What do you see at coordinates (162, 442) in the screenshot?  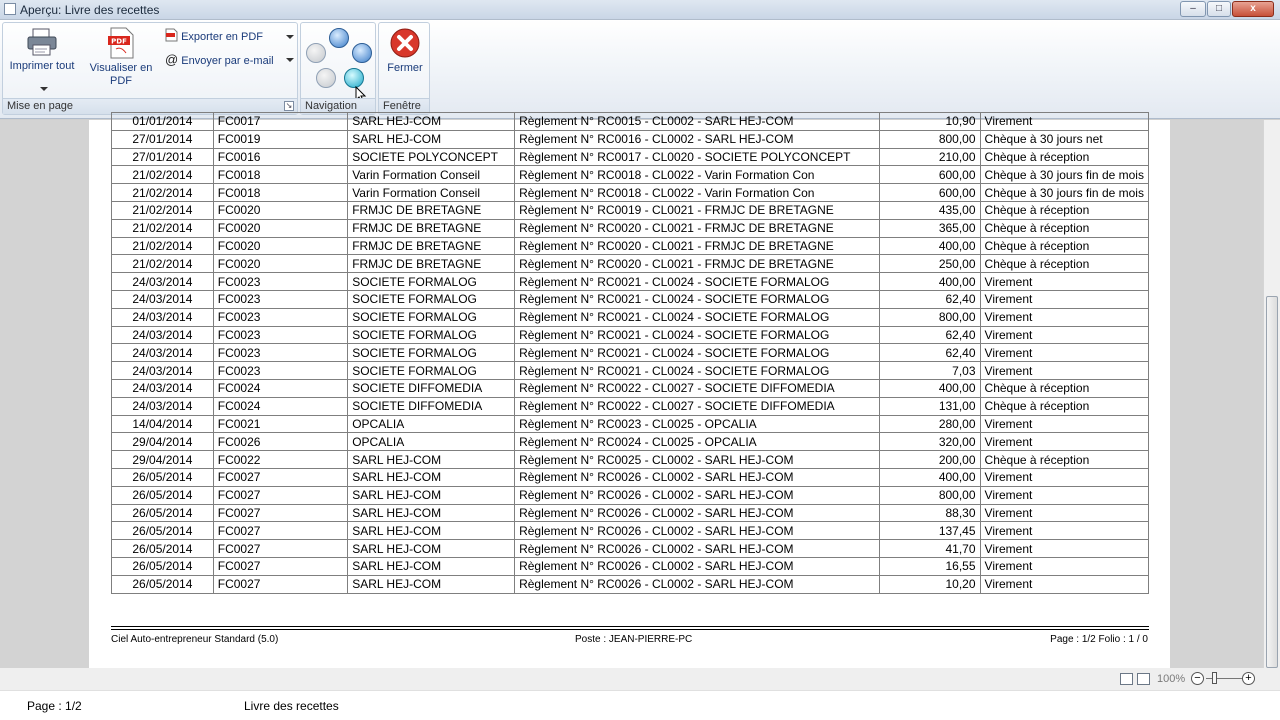 I see `cell-date: 29/04/2014` at bounding box center [162, 442].